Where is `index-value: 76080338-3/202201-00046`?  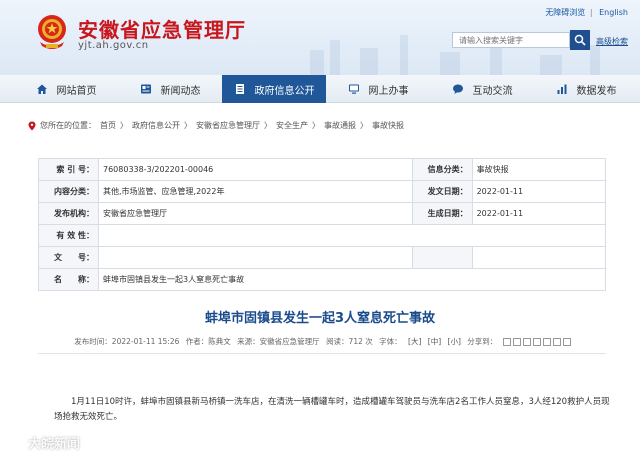
index-value: 76080338-3/202201-00046 is located at coordinates (255, 169).